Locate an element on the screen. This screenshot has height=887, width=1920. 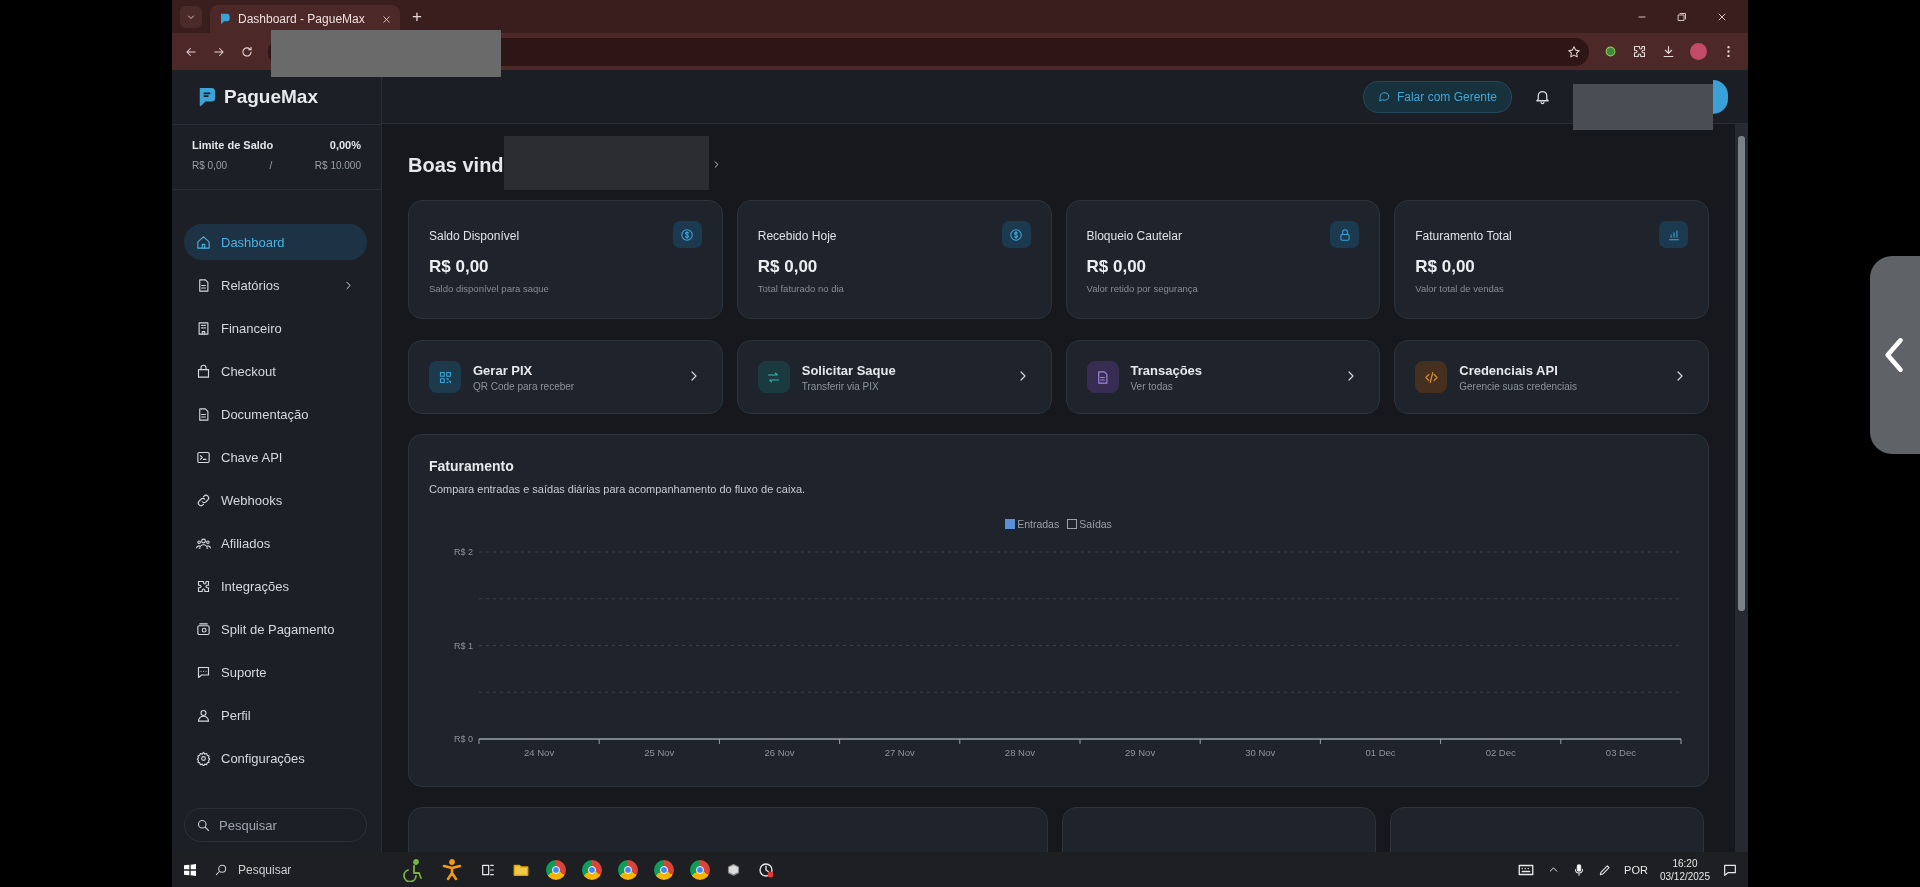
sidebar-item: Webhooks is located at coordinates (275, 500).